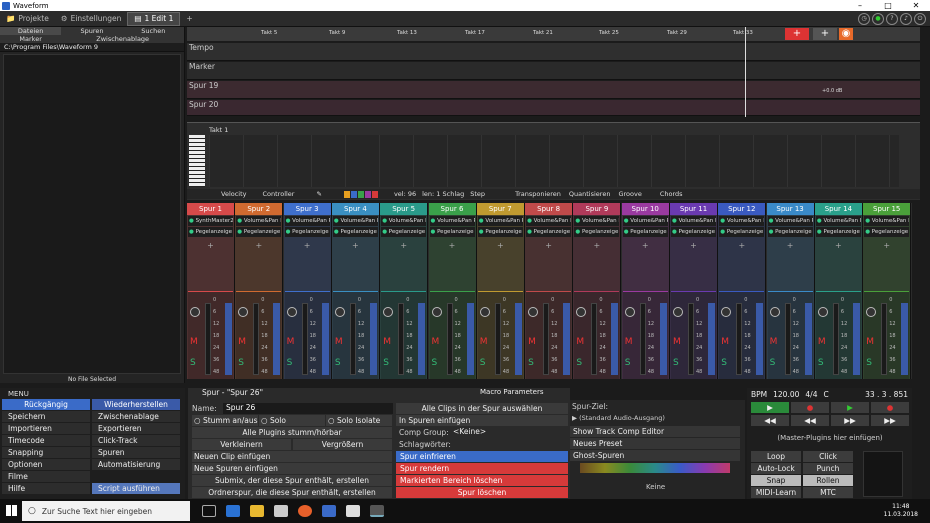 Image resolution: width=930 pixels, height=523 pixels. What do you see at coordinates (259, 209) in the screenshot?
I see `strip-name: Spur 2` at bounding box center [259, 209].